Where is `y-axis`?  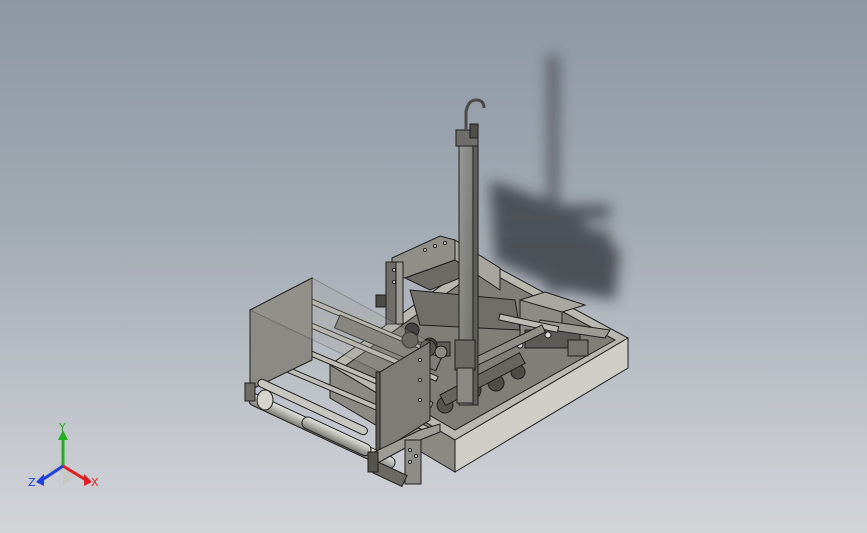
y-axis is located at coordinates (63, 448).